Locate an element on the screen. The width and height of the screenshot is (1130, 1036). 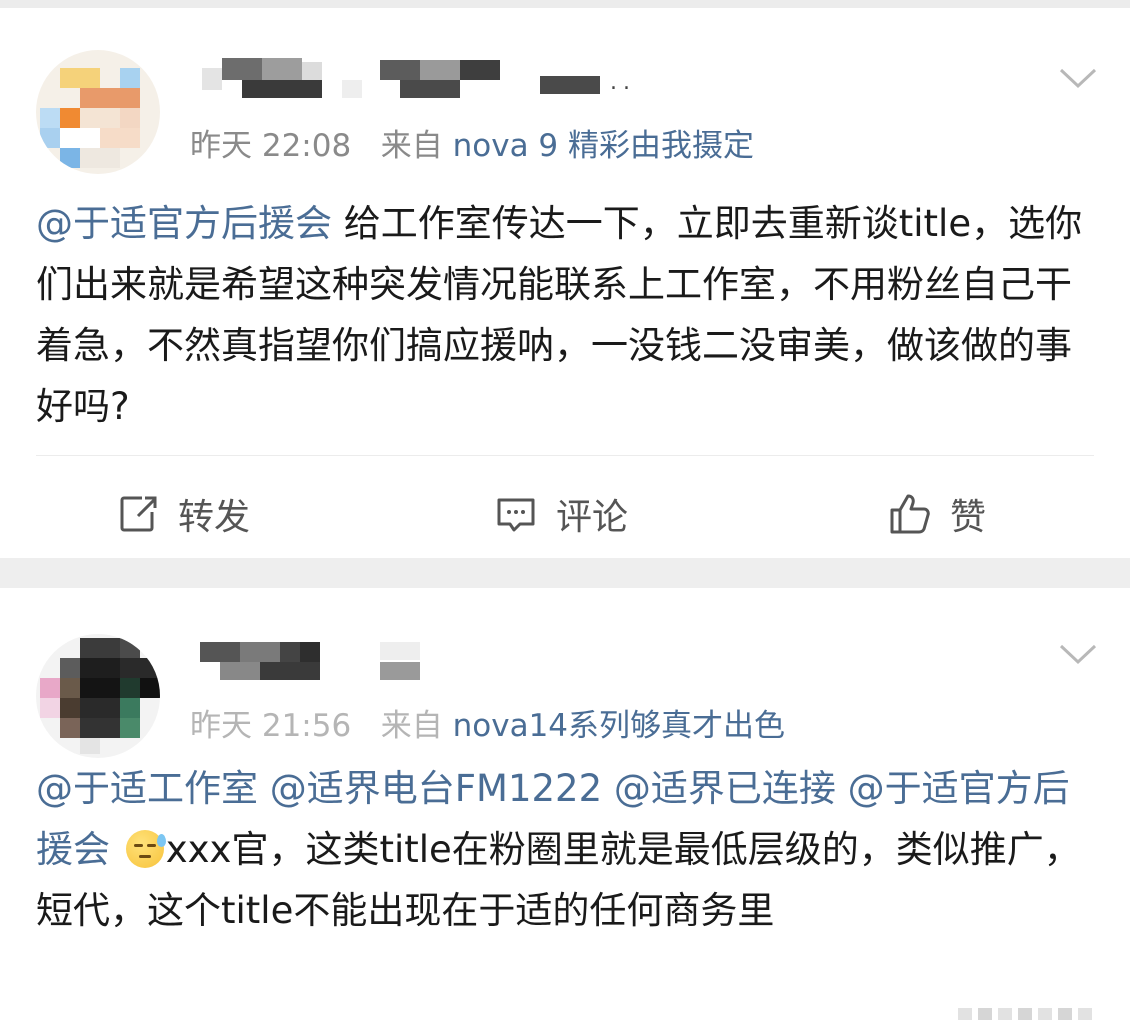
action-divider is located at coordinates (565, 455).